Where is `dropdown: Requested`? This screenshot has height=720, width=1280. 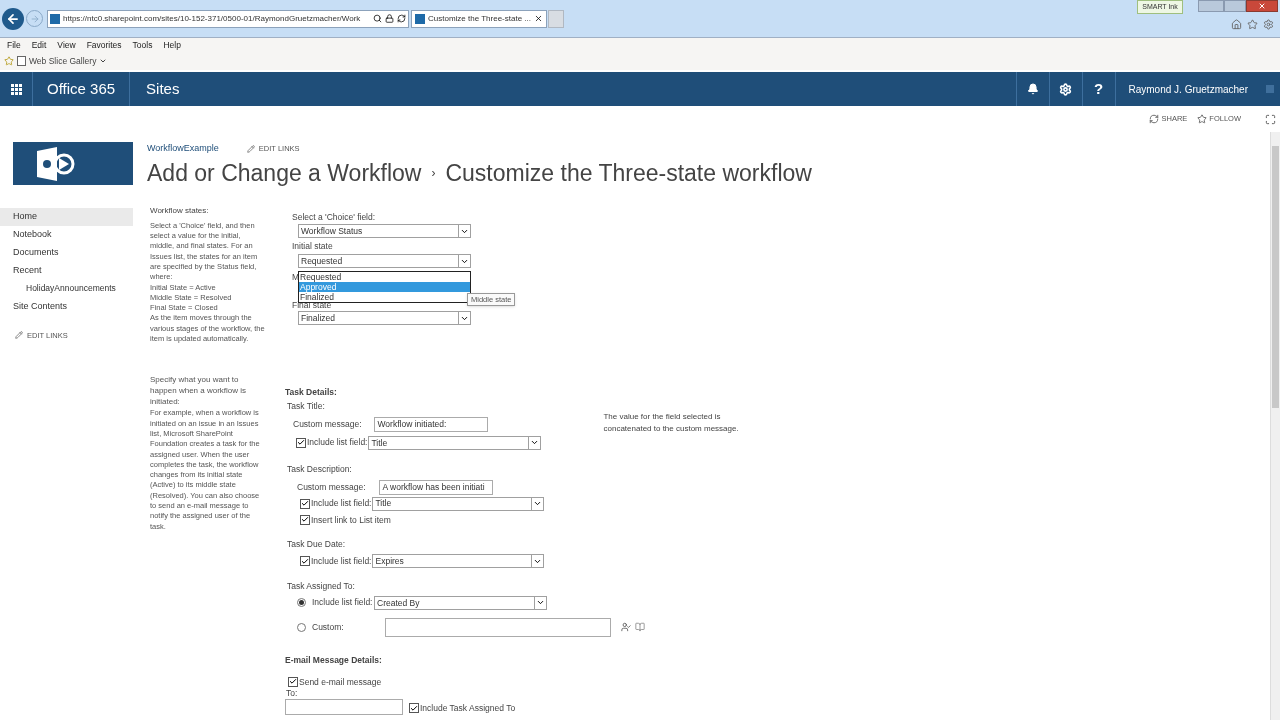
dropdown: Requested is located at coordinates (384, 261).